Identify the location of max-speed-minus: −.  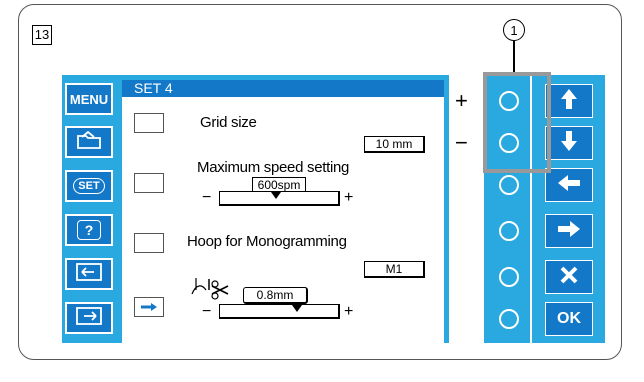
(206, 198).